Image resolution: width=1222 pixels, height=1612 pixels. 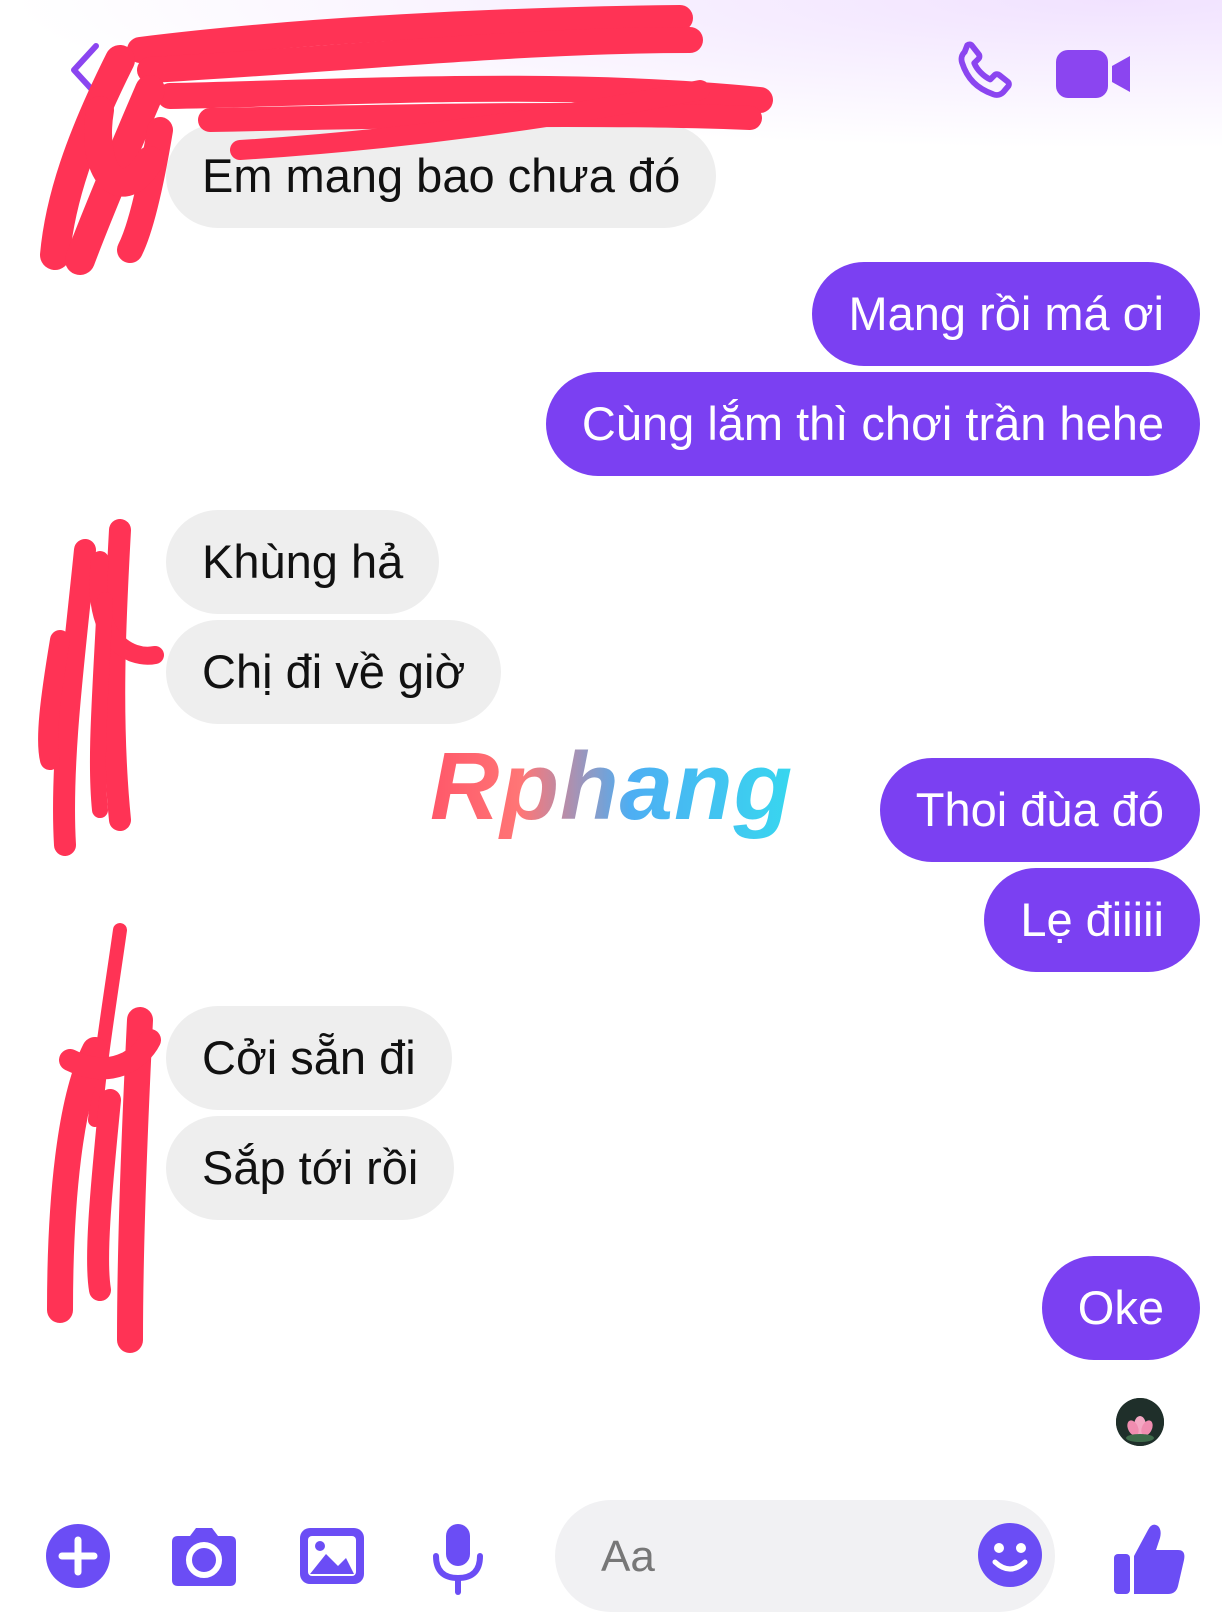 I want to click on incoming-message: Sắp tới rồi, so click(x=310, y=1168).